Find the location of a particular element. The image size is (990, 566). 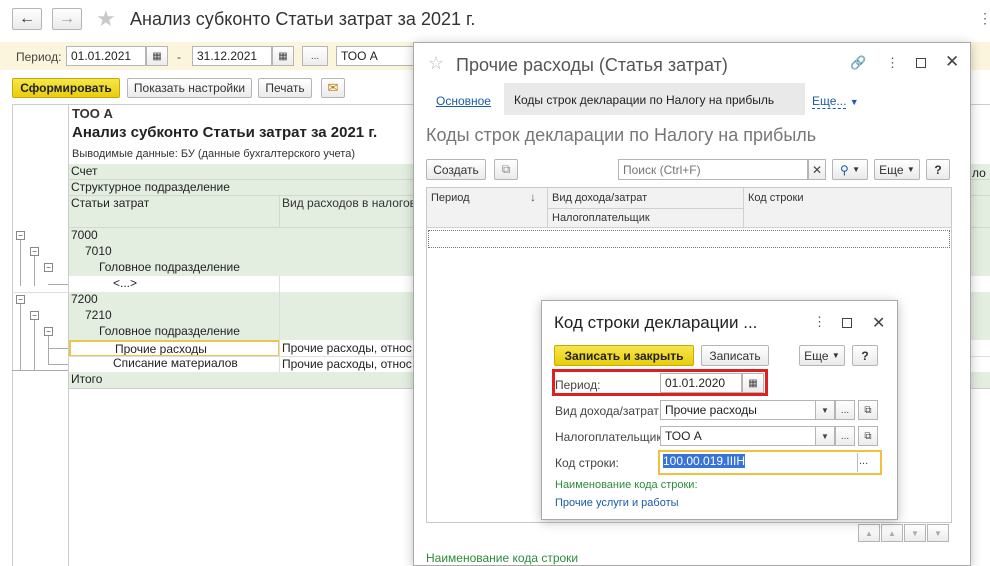

favorite-star-icon: ☆ is located at coordinates (436, 63).